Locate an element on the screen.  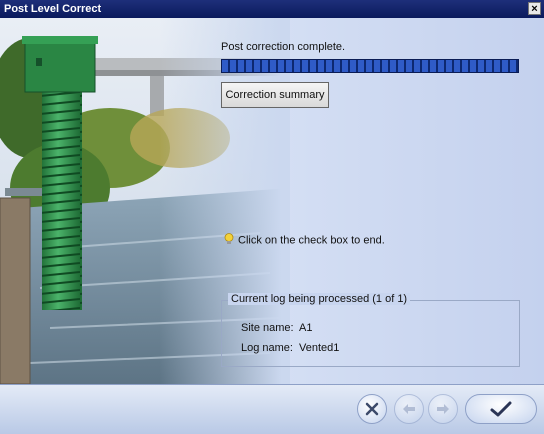
x-icon is located at coordinates (372, 409).